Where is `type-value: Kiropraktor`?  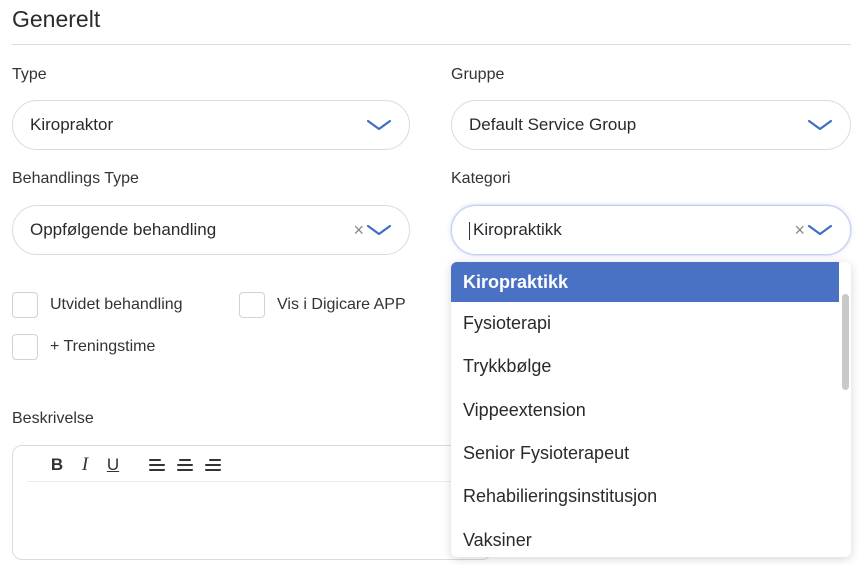 type-value: Kiropraktor is located at coordinates (72, 124).